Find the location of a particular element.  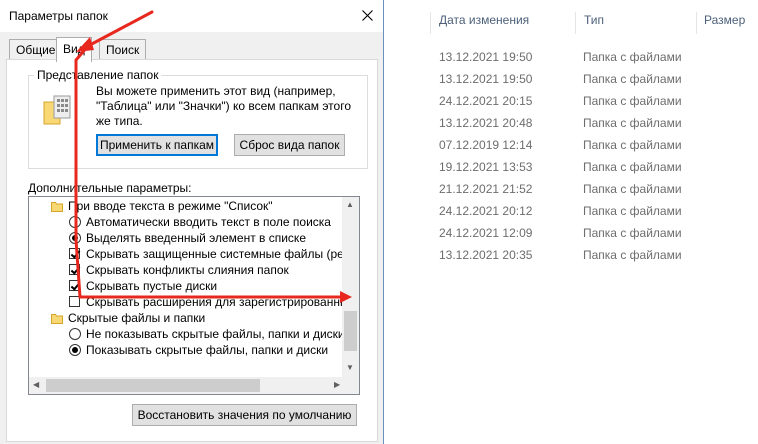

file-date: 21.12.2021 21:52 is located at coordinates (486, 189).